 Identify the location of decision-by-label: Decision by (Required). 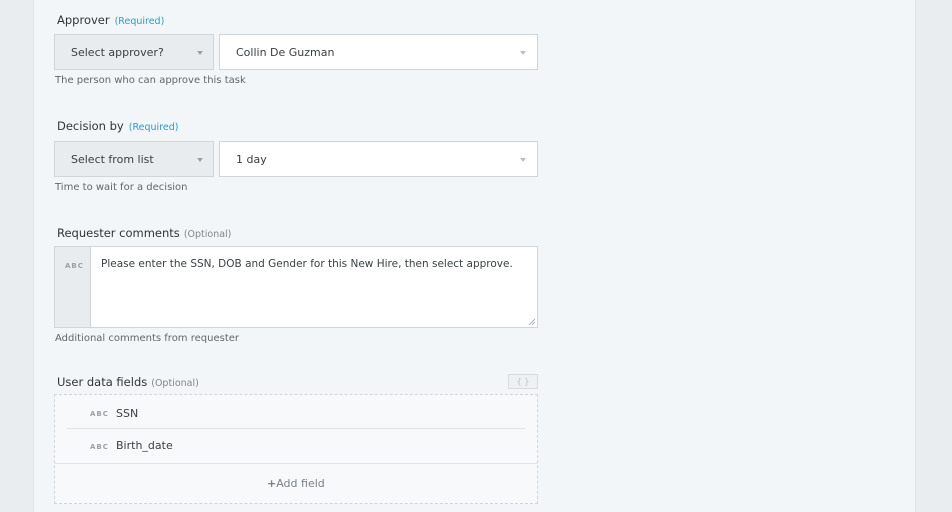
(117, 126).